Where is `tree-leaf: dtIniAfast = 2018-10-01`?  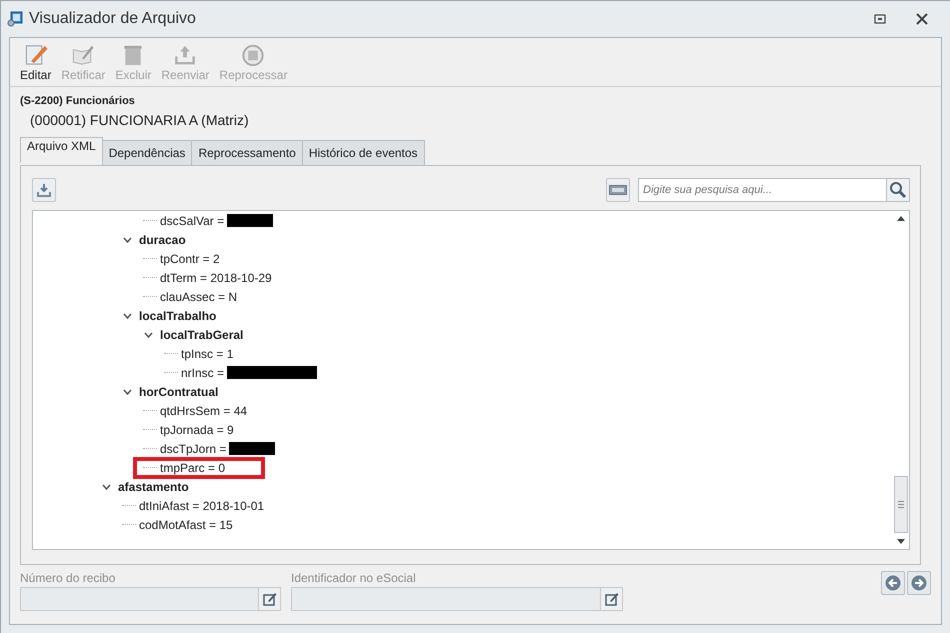 tree-leaf: dtIniAfast = 2018-10-01 is located at coordinates (193, 505).